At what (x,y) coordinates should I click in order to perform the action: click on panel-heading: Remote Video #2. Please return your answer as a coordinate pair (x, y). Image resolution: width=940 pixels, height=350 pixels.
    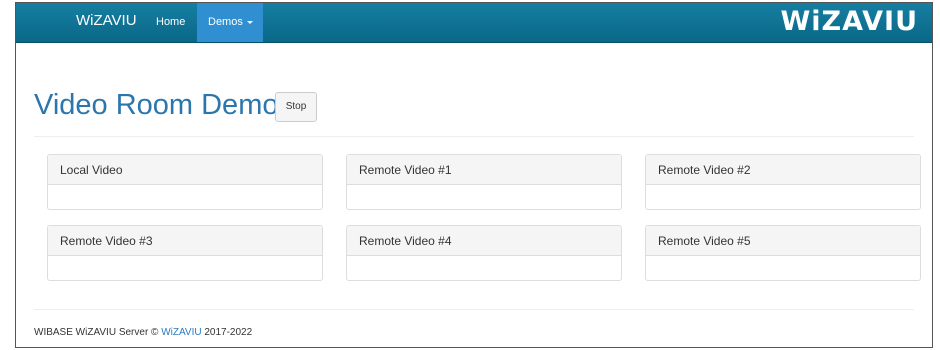
    Looking at the image, I should click on (783, 170).